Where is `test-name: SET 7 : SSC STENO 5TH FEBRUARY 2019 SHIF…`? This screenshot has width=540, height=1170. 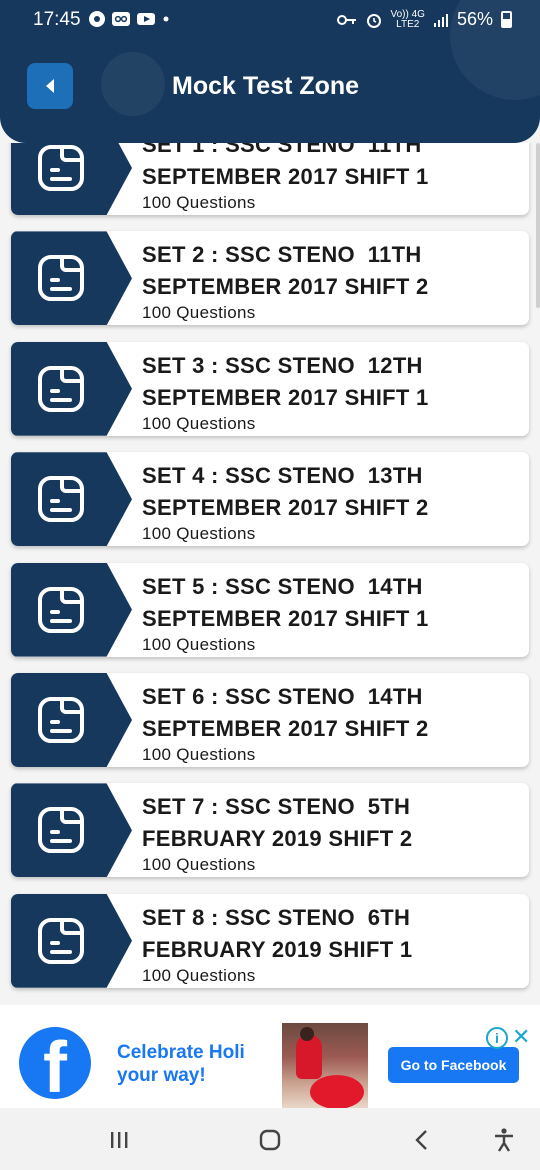
test-name: SET 7 : SSC STENO 5TH FEBRUARY 2019 SHIF… is located at coordinates (277, 823).